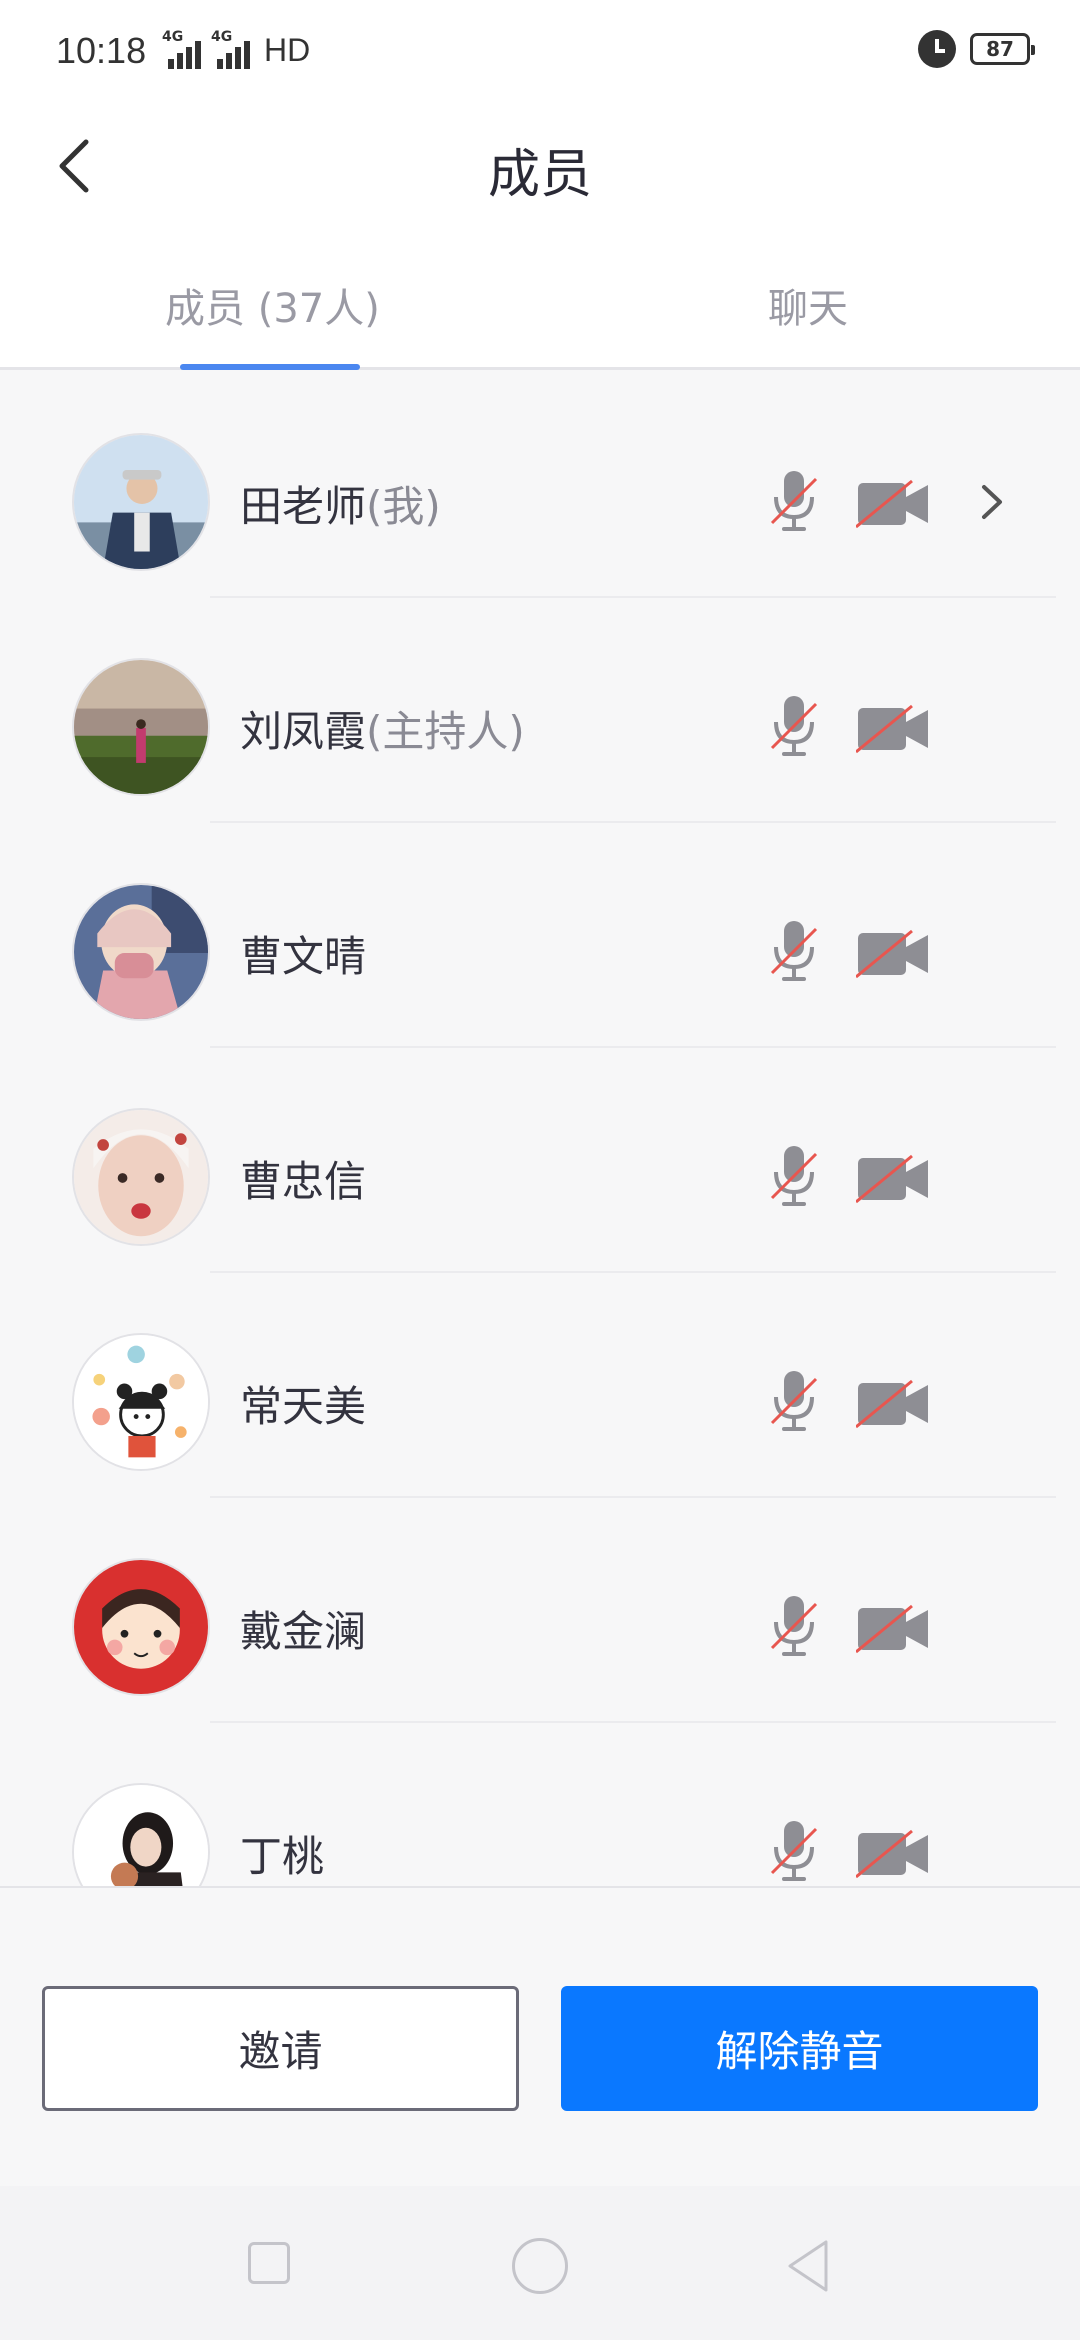  What do you see at coordinates (540, 300) in the screenshot?
I see `tab-bar: 成员 (37人) 聊天` at bounding box center [540, 300].